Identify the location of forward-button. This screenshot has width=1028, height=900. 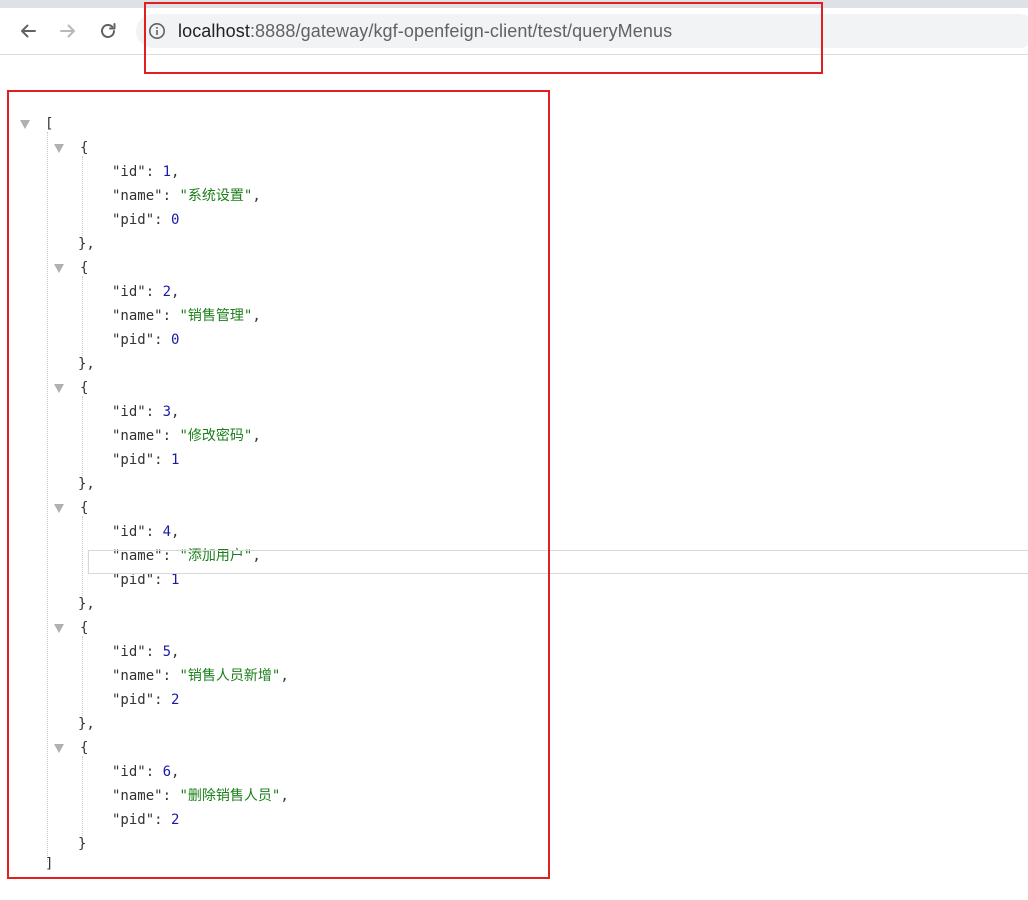
(68, 31).